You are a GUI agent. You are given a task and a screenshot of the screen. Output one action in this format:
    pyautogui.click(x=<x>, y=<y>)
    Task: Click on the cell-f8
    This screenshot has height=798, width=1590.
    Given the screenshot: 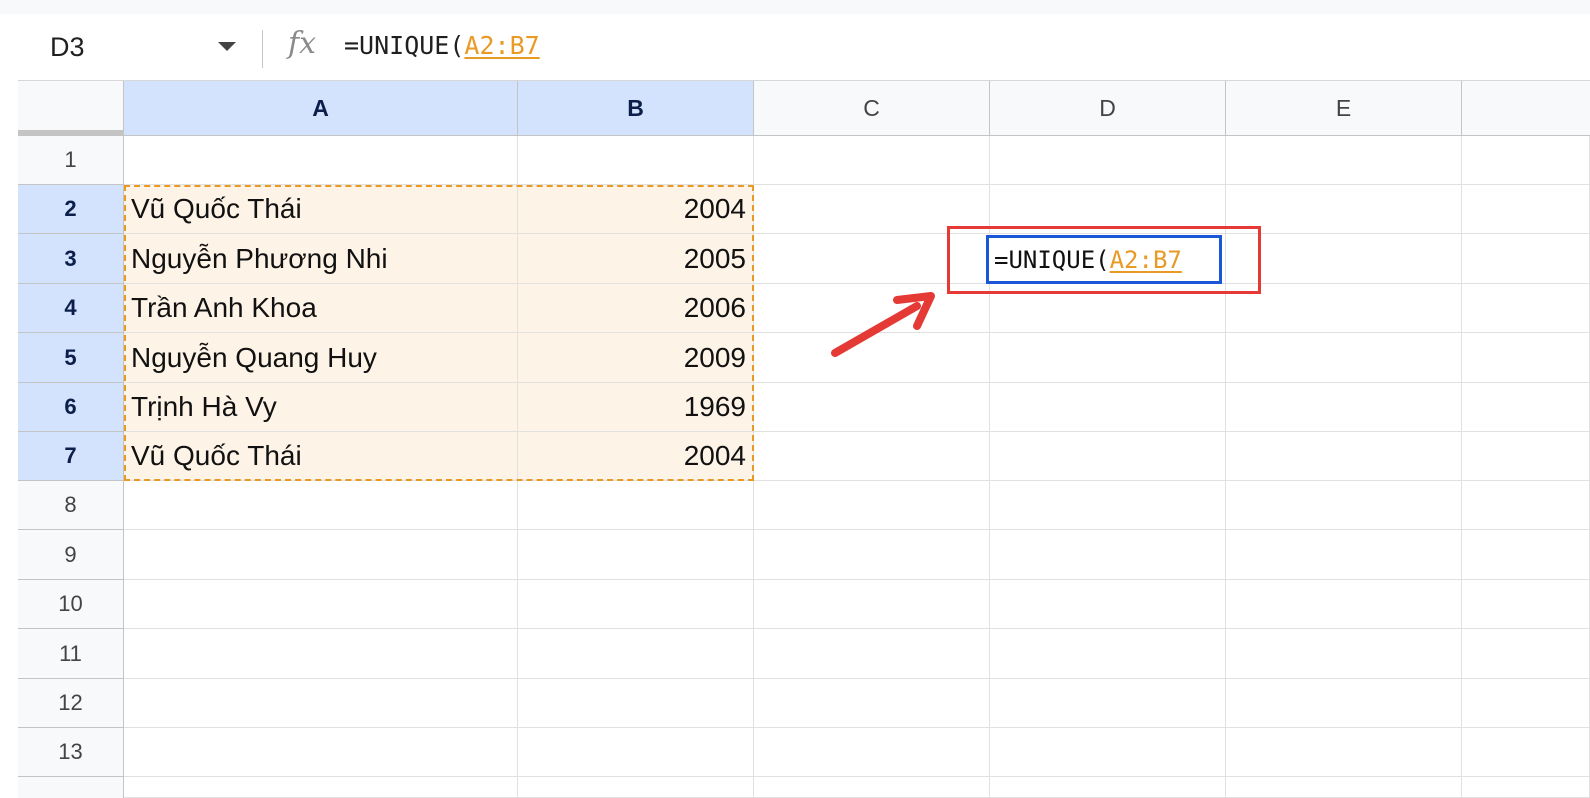 What is the action you would take?
    pyautogui.click(x=1526, y=505)
    